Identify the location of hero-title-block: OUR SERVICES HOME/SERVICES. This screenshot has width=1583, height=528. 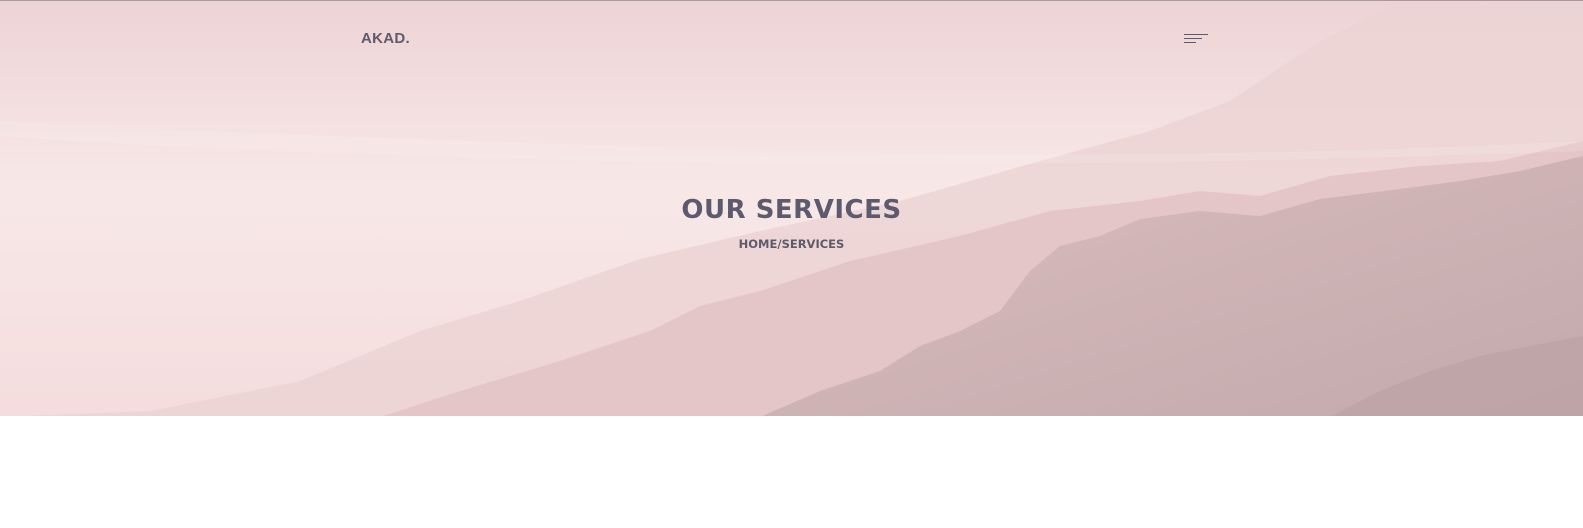
(791, 223).